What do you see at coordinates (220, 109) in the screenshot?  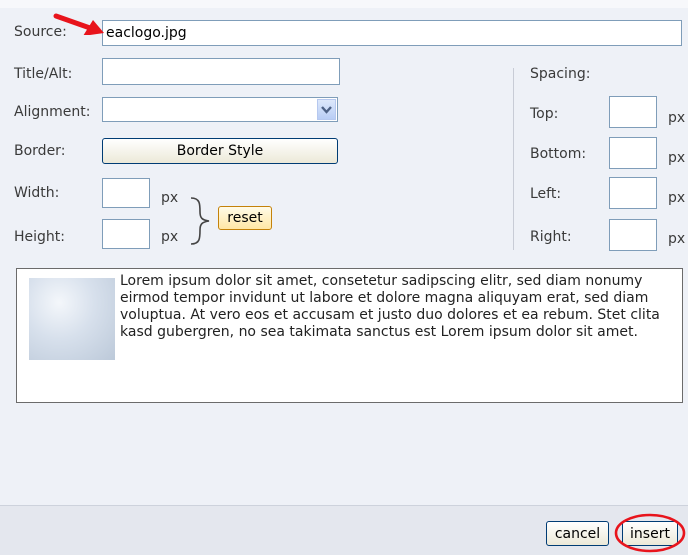 I see `alignment-select` at bounding box center [220, 109].